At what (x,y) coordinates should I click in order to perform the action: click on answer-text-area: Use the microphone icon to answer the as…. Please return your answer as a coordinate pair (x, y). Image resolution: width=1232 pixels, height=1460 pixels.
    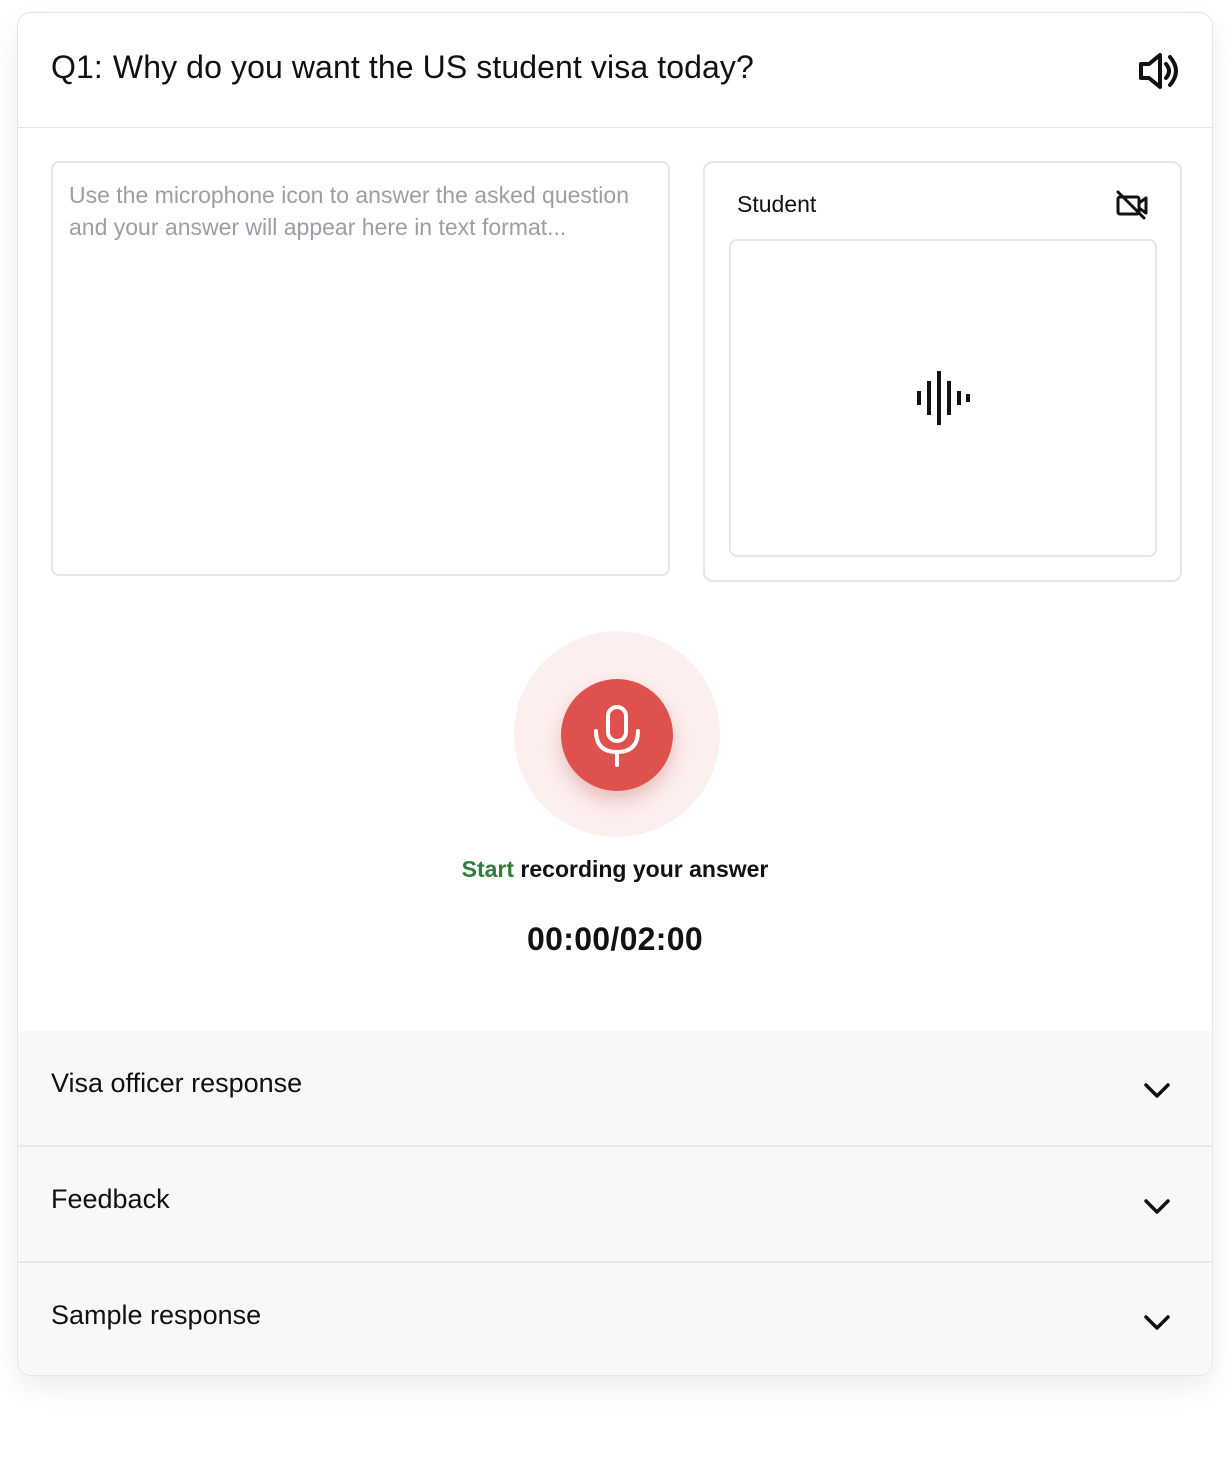
    Looking at the image, I should click on (360, 368).